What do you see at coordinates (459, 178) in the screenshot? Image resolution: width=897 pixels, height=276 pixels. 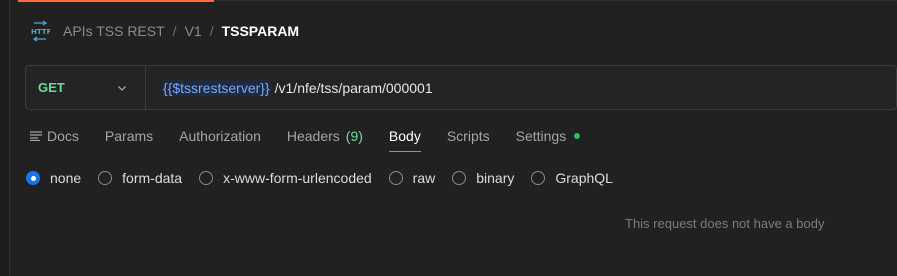 I see `radio-binary` at bounding box center [459, 178].